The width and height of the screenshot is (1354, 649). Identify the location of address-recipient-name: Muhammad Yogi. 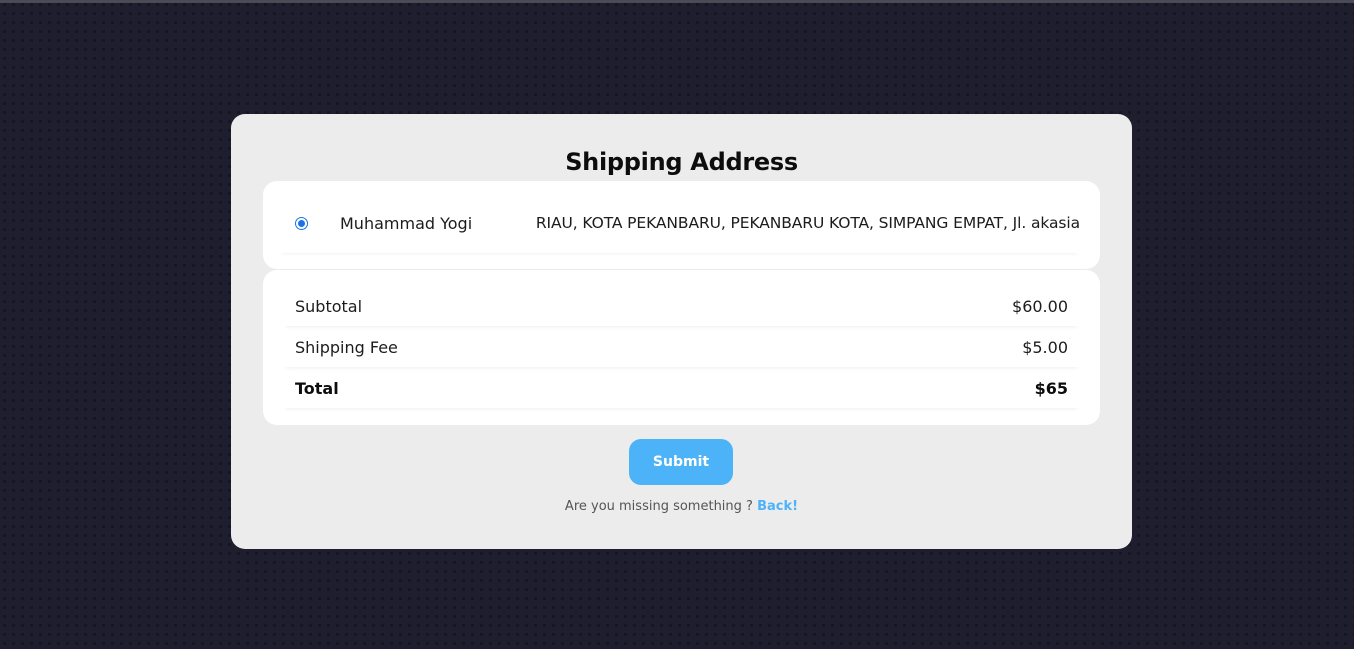
(406, 223).